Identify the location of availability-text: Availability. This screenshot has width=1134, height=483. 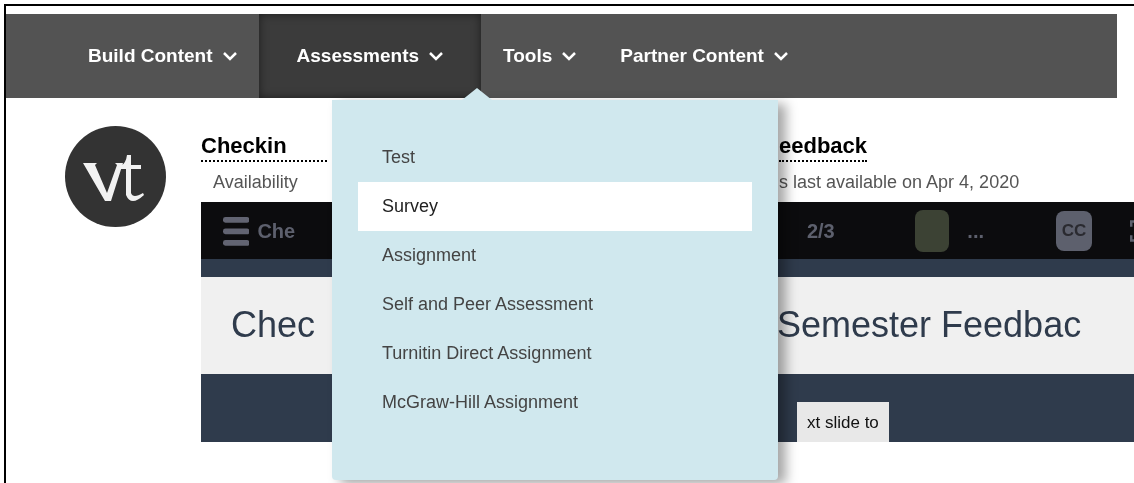
(256, 182).